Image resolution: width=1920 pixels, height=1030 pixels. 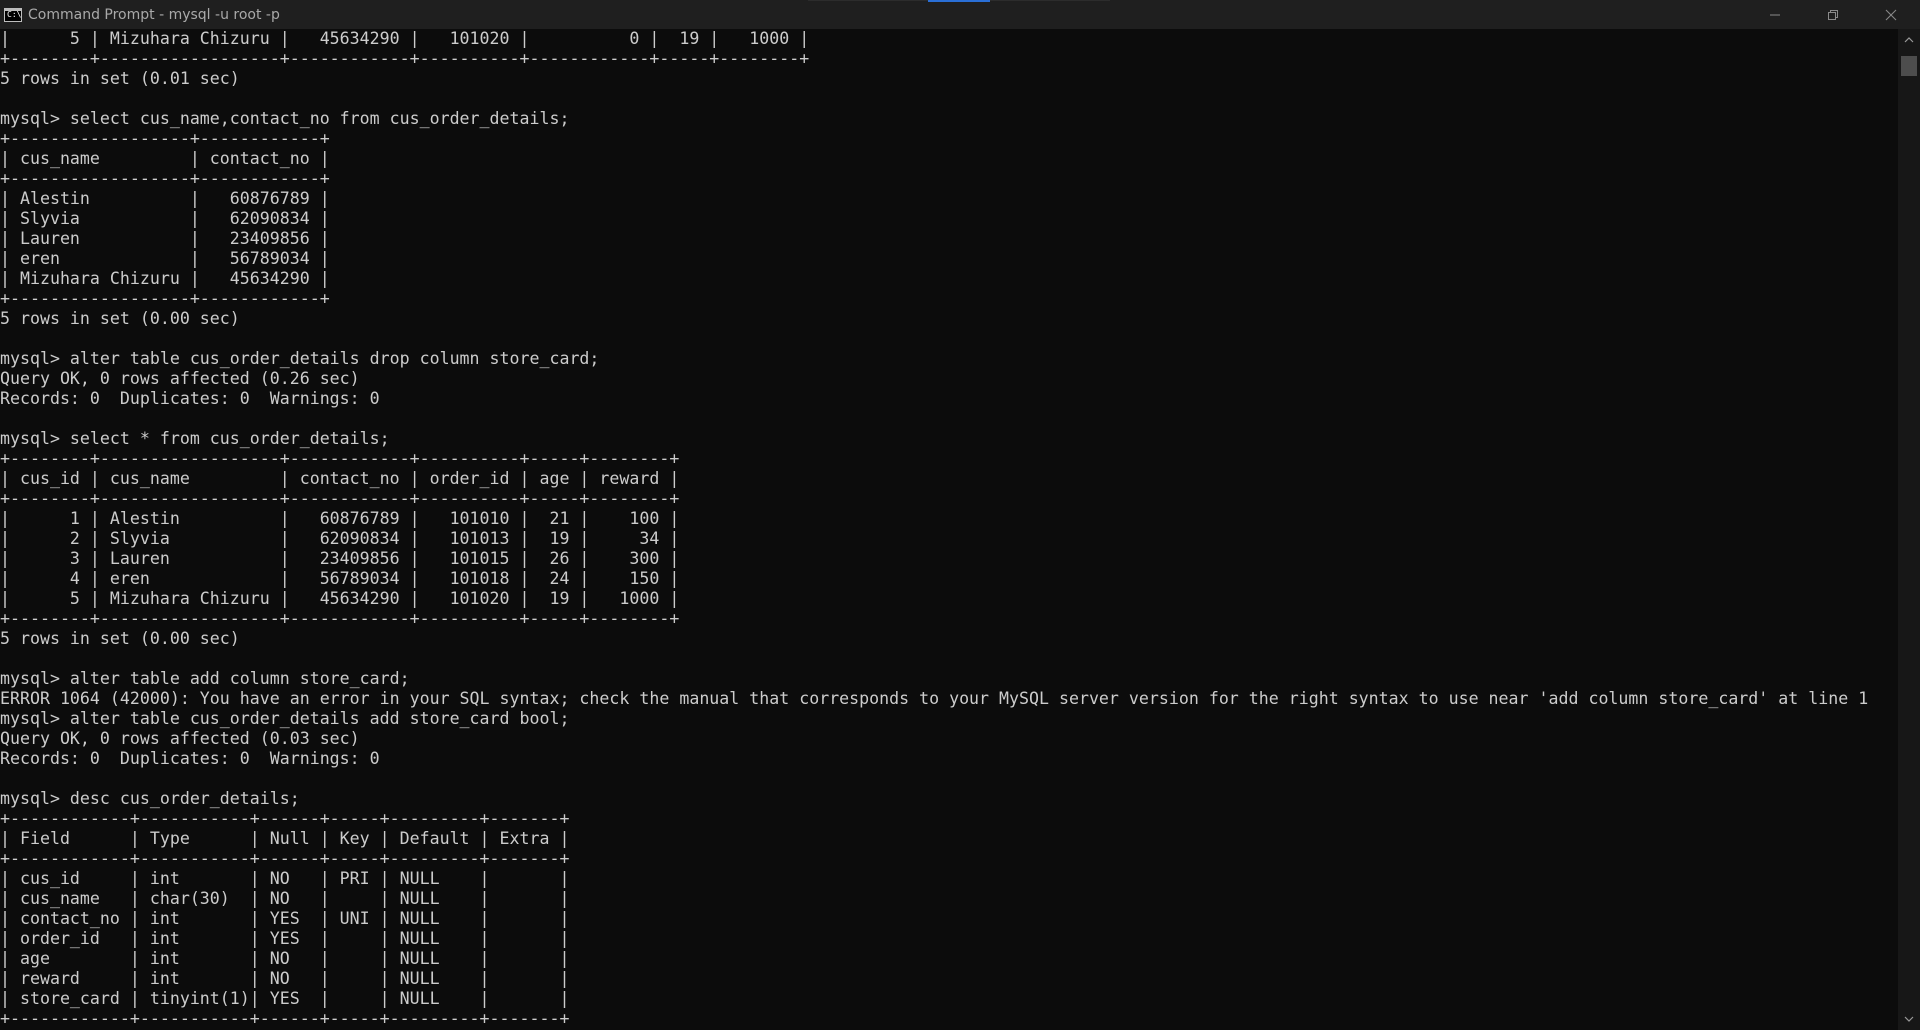 I want to click on terminal-line: | Alestin | 60876789 |, so click(x=165, y=198).